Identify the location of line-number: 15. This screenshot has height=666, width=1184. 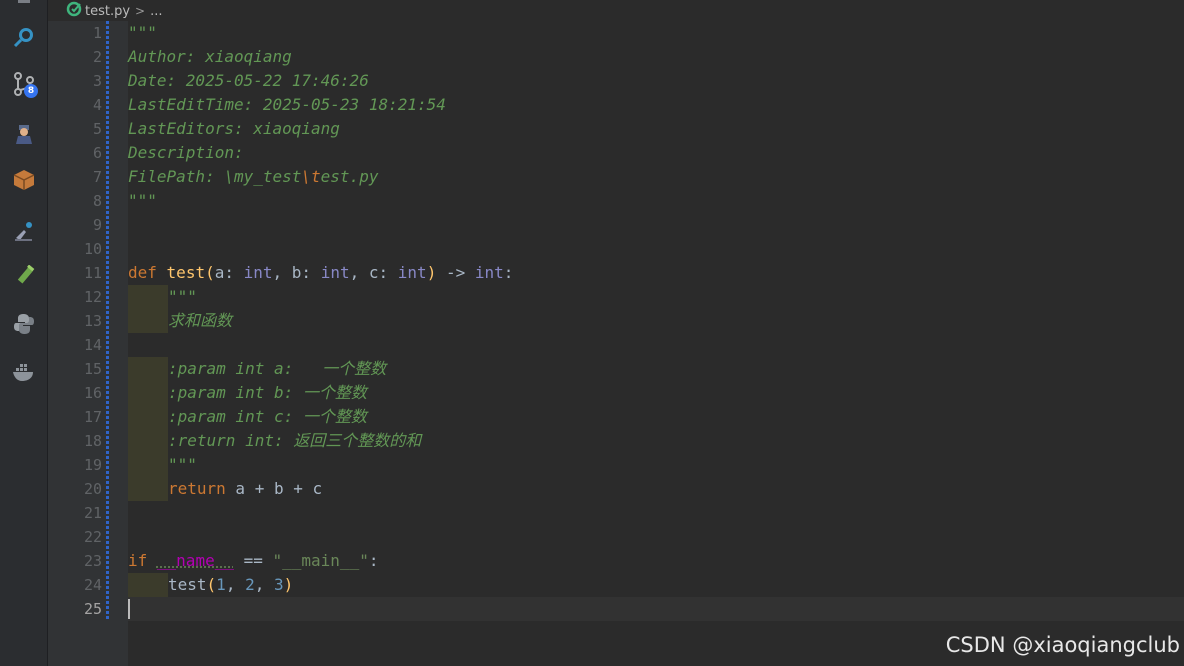
(92, 369).